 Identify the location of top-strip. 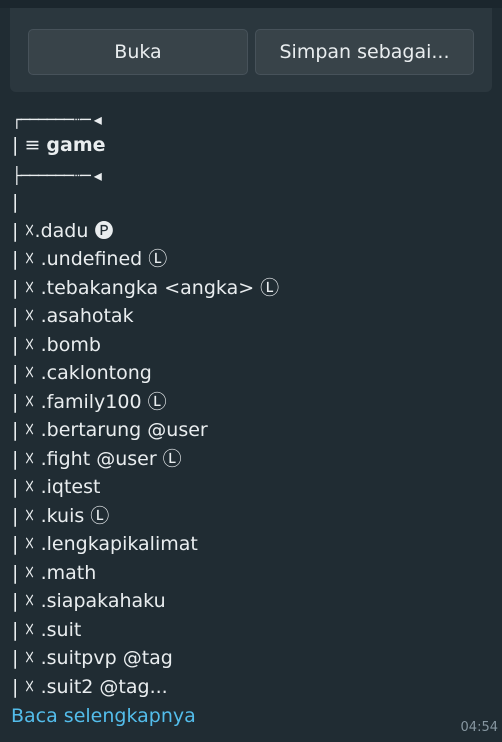
(251, 4).